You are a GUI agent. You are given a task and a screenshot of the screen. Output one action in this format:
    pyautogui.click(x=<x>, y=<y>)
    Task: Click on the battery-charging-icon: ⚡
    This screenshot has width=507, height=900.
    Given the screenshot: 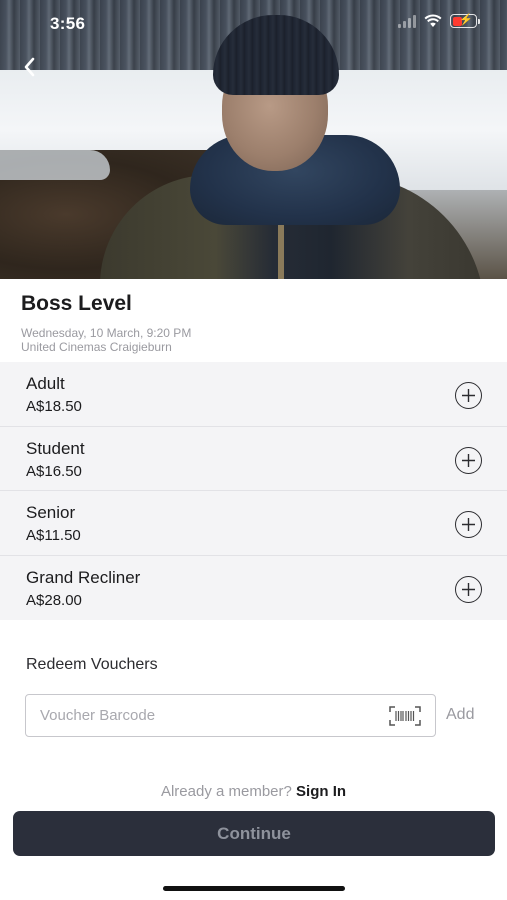 What is the action you would take?
    pyautogui.click(x=465, y=21)
    